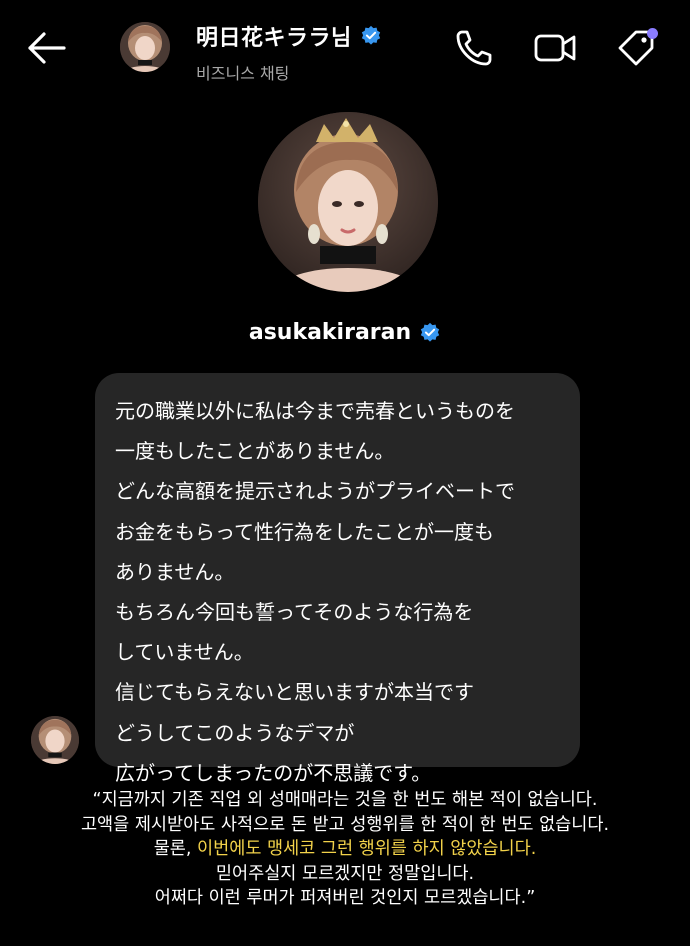 The image size is (690, 946). I want to click on notification-dot, so click(652, 33).